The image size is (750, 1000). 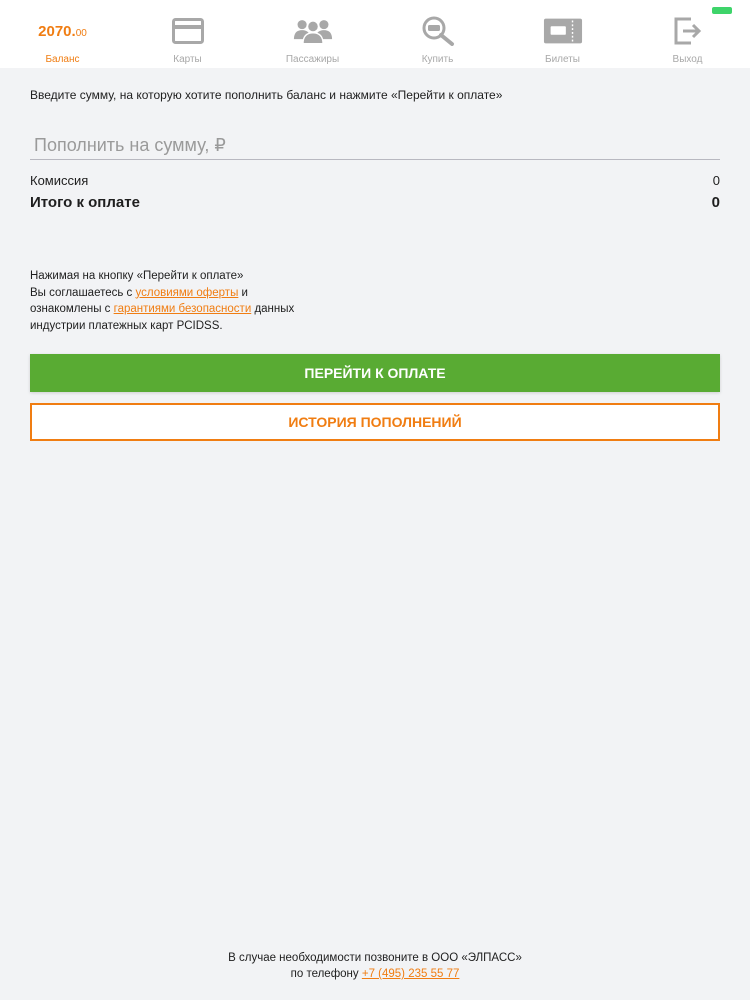 What do you see at coordinates (375, 202) in the screenshot?
I see `total-row: Итого к оплате 0` at bounding box center [375, 202].